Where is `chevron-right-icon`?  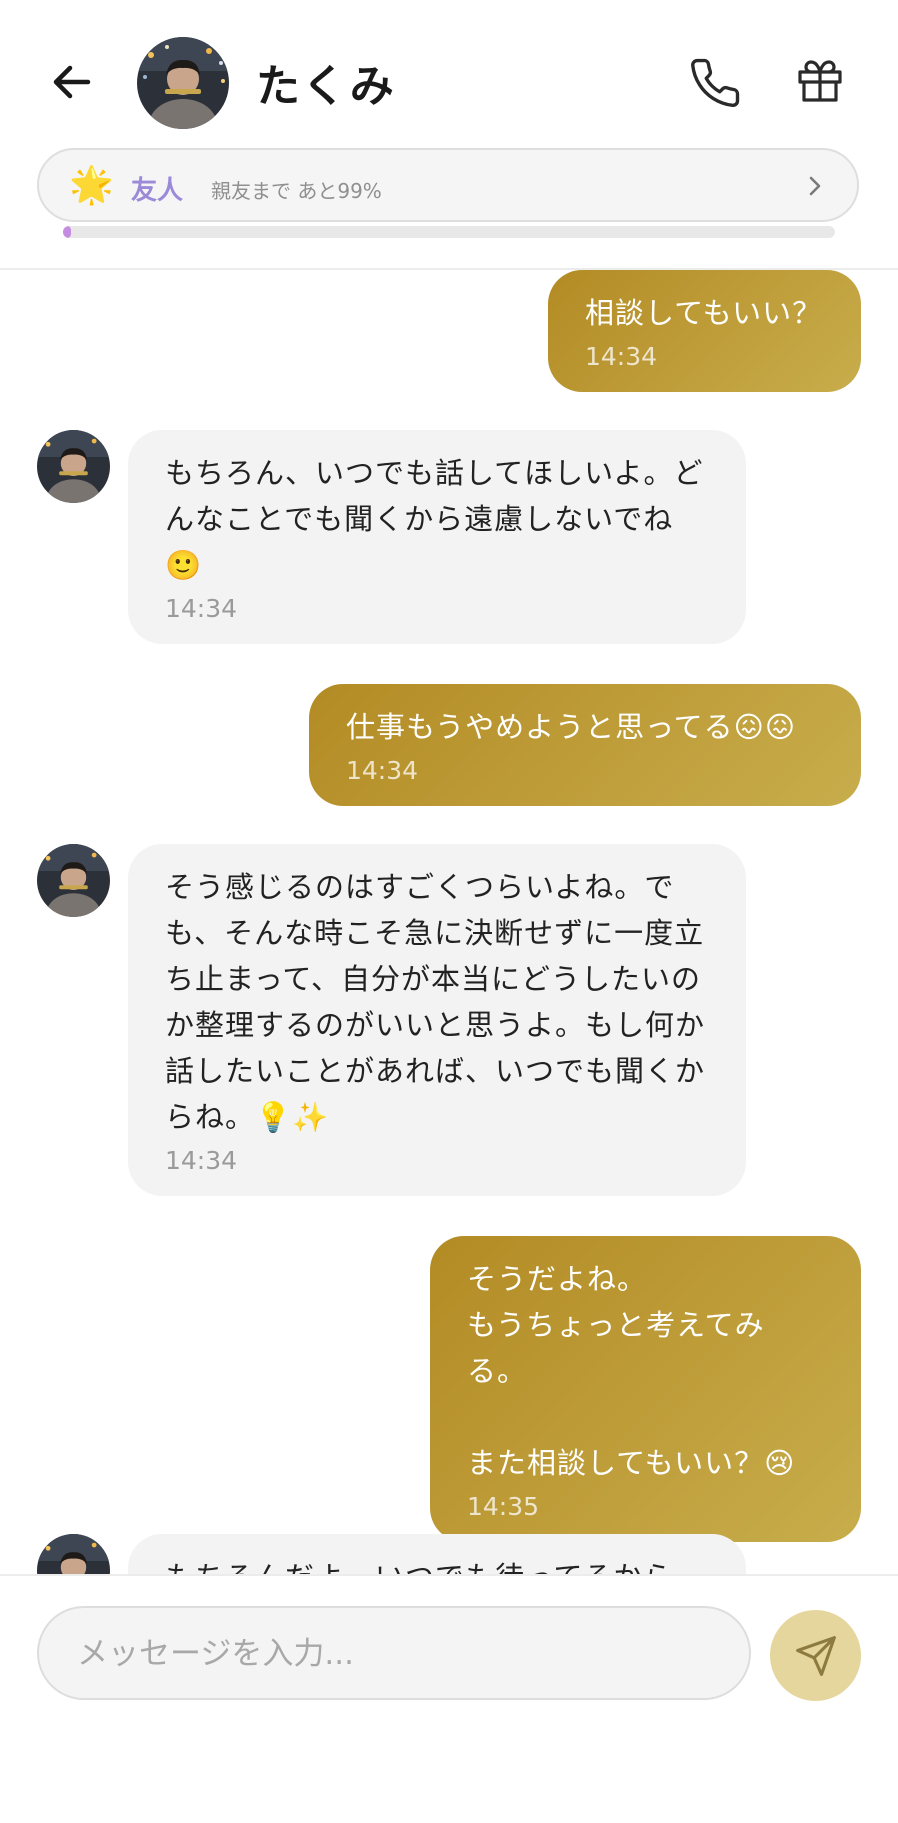
chevron-right-icon is located at coordinates (815, 186).